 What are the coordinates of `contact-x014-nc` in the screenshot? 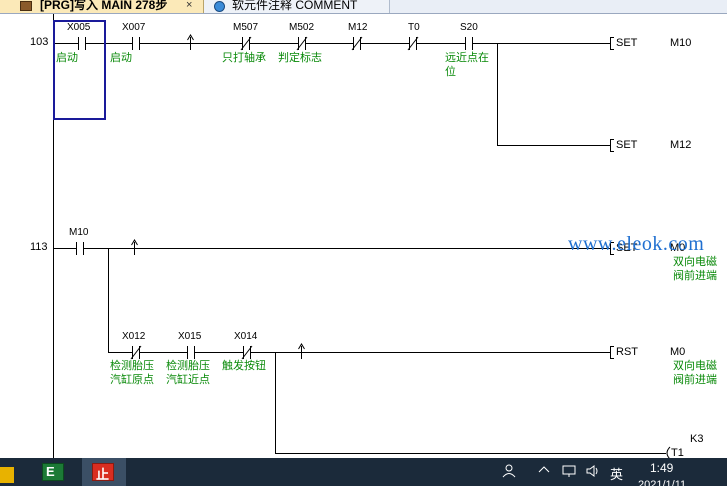 It's located at (247, 352).